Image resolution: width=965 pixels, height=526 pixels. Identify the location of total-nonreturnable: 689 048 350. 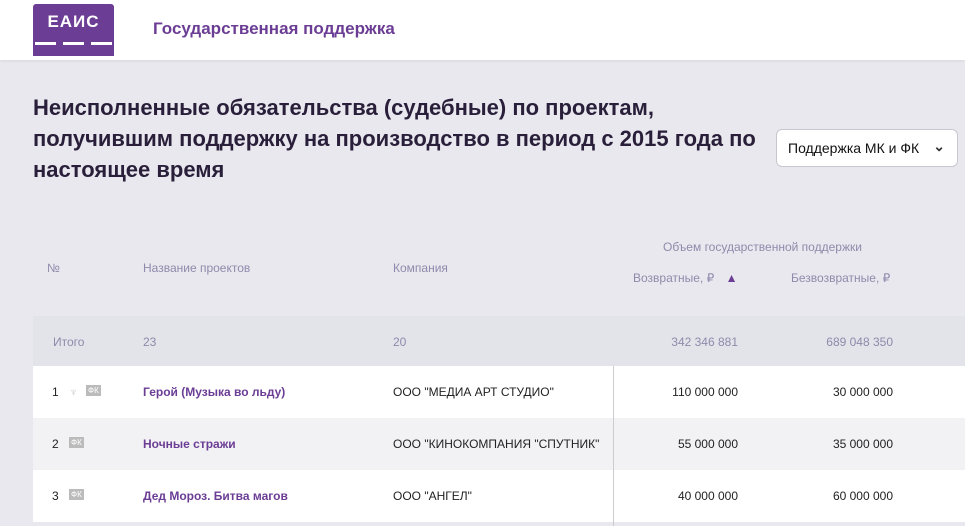
(859, 342).